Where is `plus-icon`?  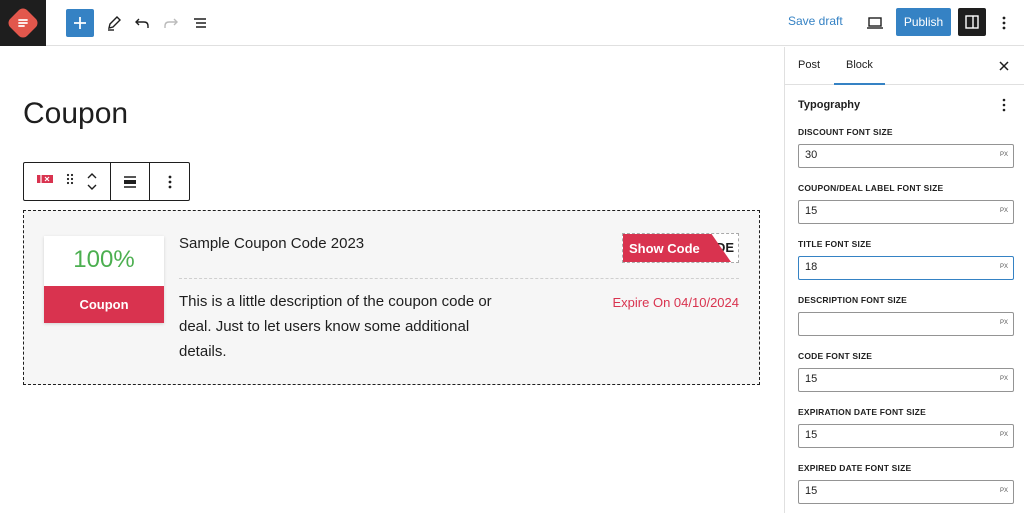 plus-icon is located at coordinates (80, 23).